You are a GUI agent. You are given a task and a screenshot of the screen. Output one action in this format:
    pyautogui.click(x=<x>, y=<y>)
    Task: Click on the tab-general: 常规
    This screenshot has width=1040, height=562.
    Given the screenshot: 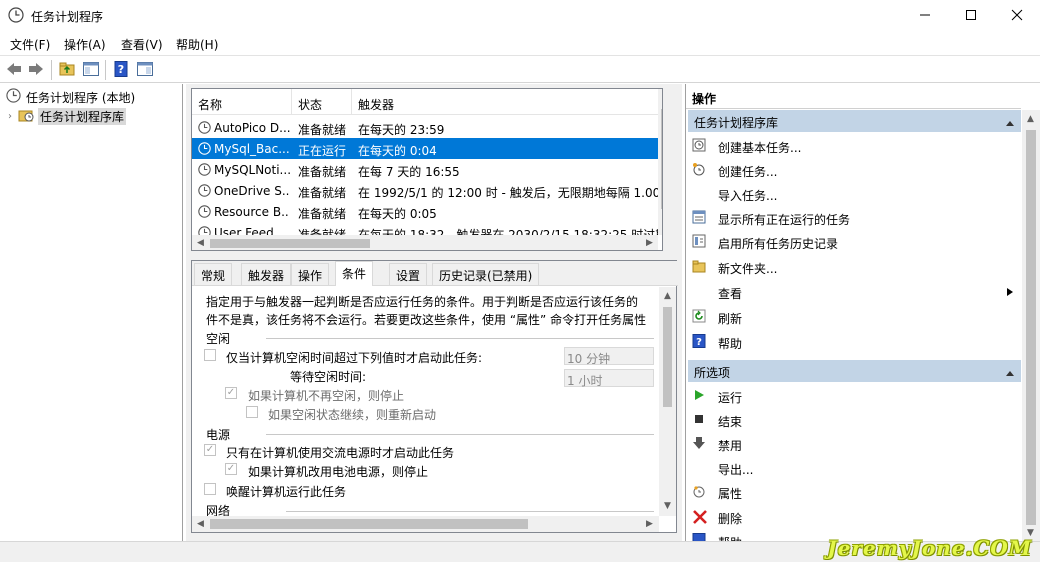 What is the action you would take?
    pyautogui.click(x=213, y=274)
    